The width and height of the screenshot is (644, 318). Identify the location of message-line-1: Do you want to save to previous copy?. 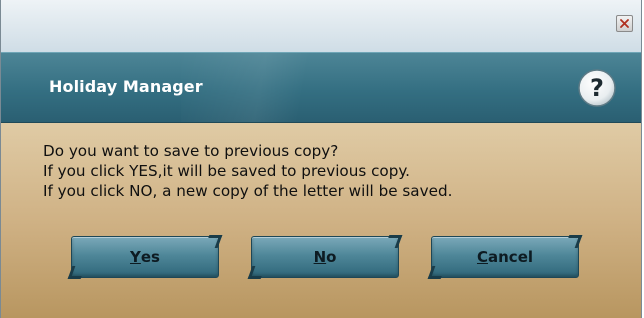
(191, 151).